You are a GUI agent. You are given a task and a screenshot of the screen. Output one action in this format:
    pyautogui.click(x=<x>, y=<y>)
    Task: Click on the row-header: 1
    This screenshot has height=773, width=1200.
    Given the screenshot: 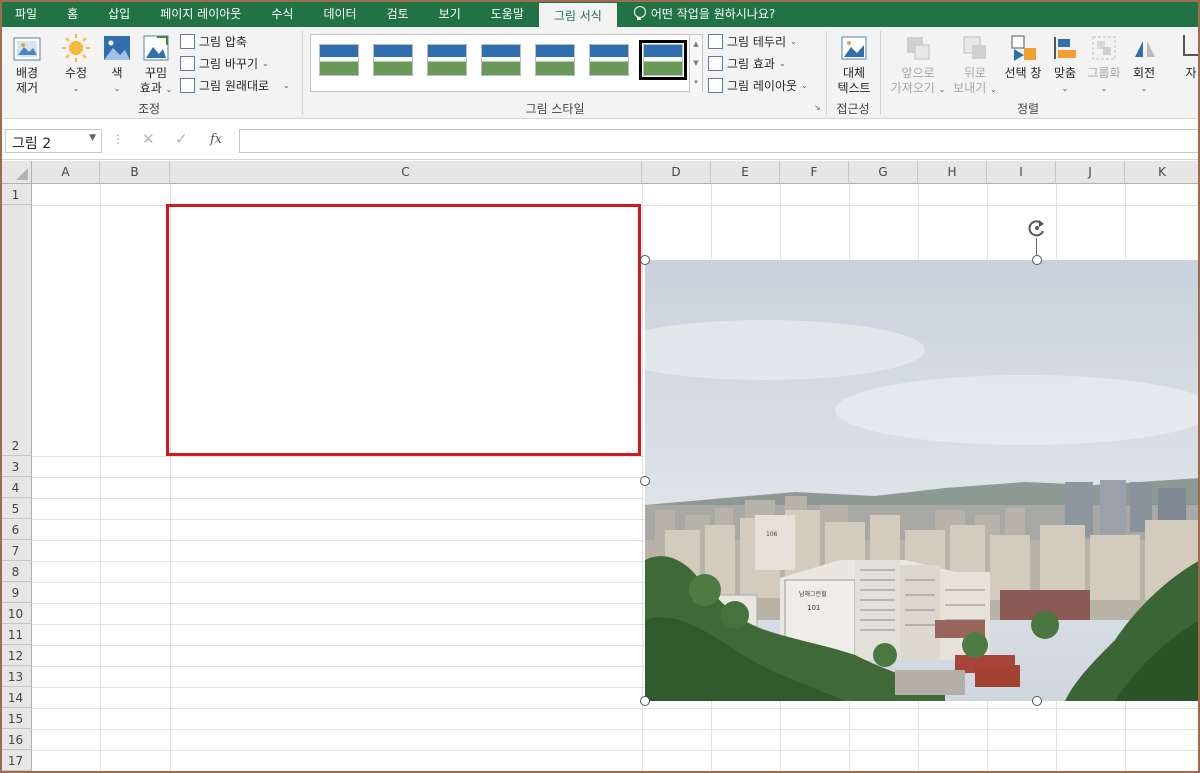 What is the action you would take?
    pyautogui.click(x=16, y=194)
    